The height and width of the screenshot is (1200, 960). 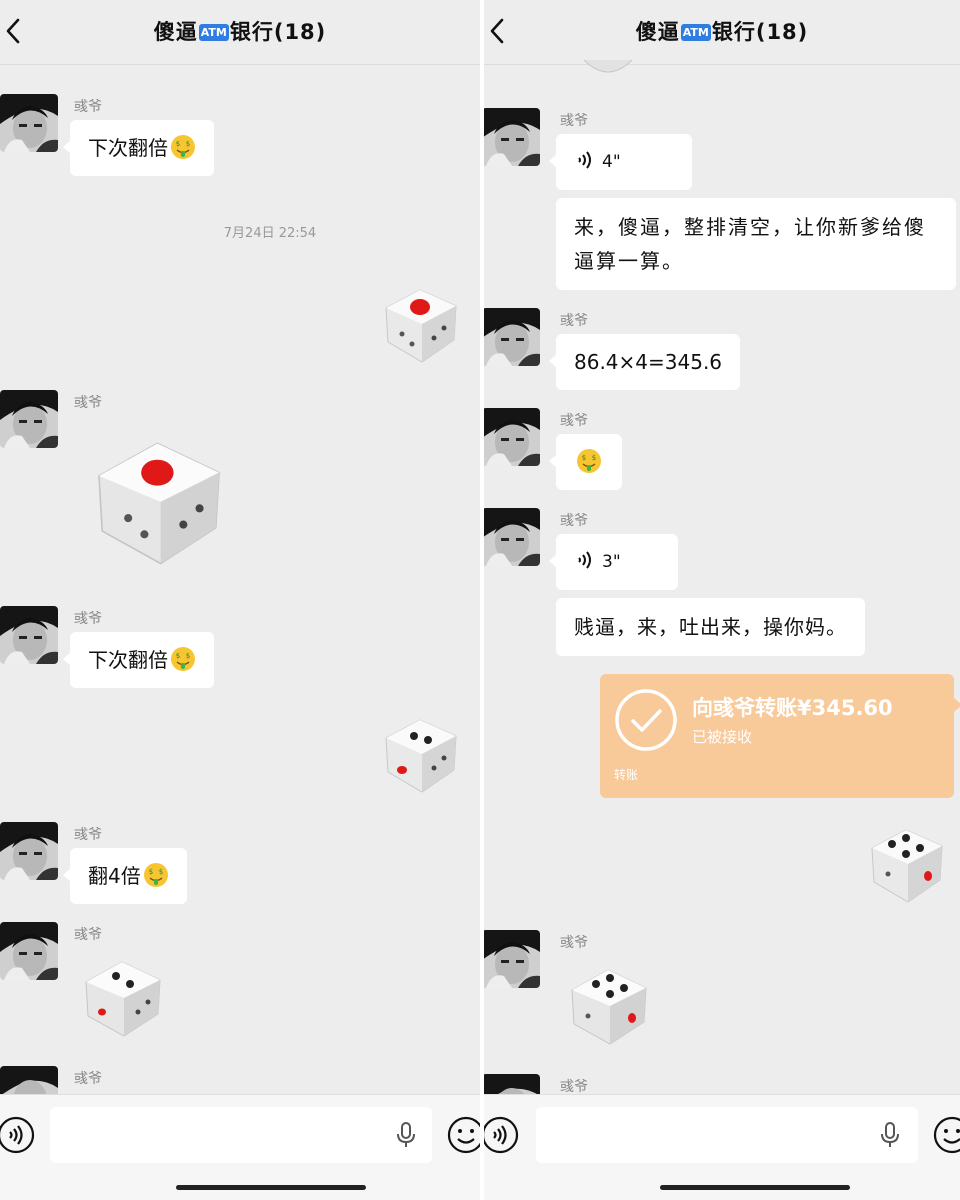 What do you see at coordinates (722, 737) in the screenshot?
I see `transfer-status: 已被接收` at bounding box center [722, 737].